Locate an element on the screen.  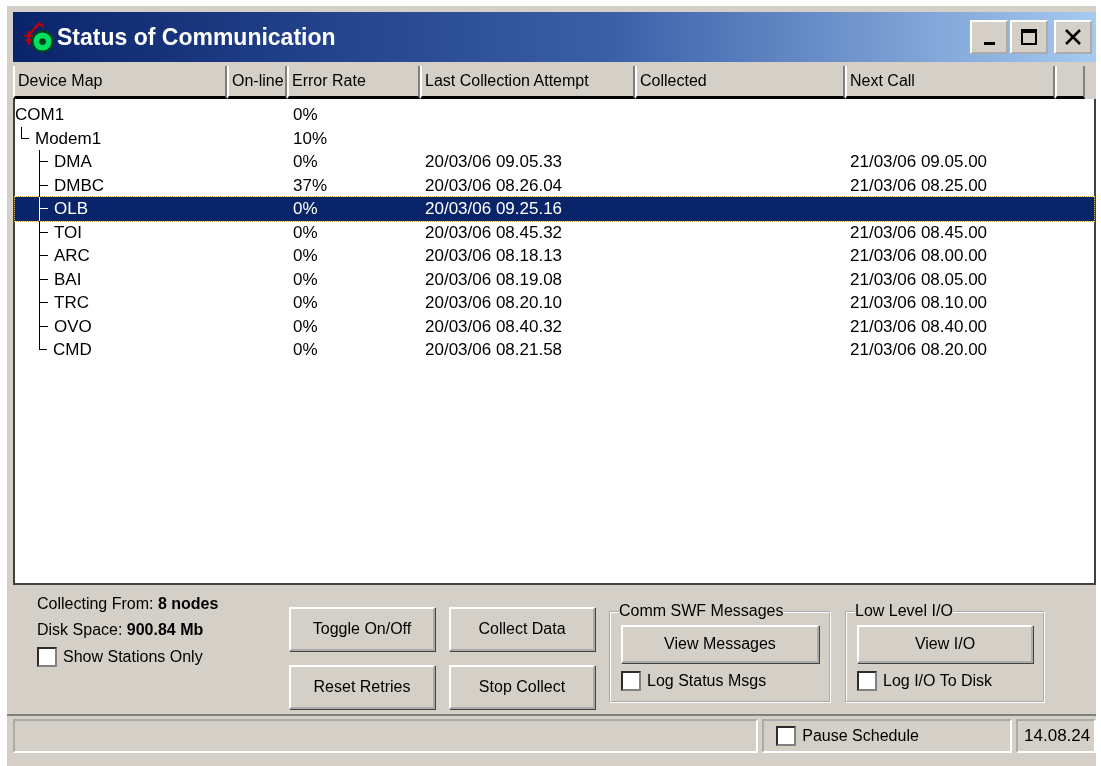
next-call: 21/03/06 08.45.00 is located at coordinates (919, 232).